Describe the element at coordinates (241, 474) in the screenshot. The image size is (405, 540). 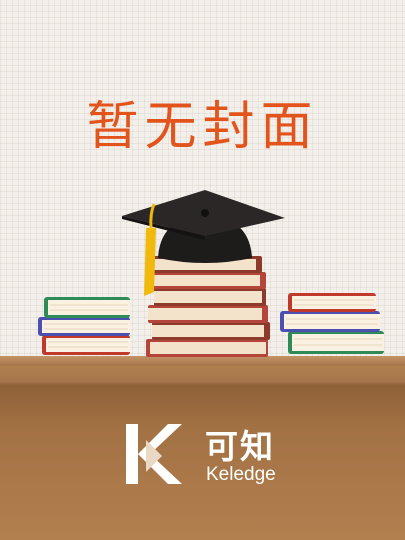
I see `brand-name-en: Keledge` at that location.